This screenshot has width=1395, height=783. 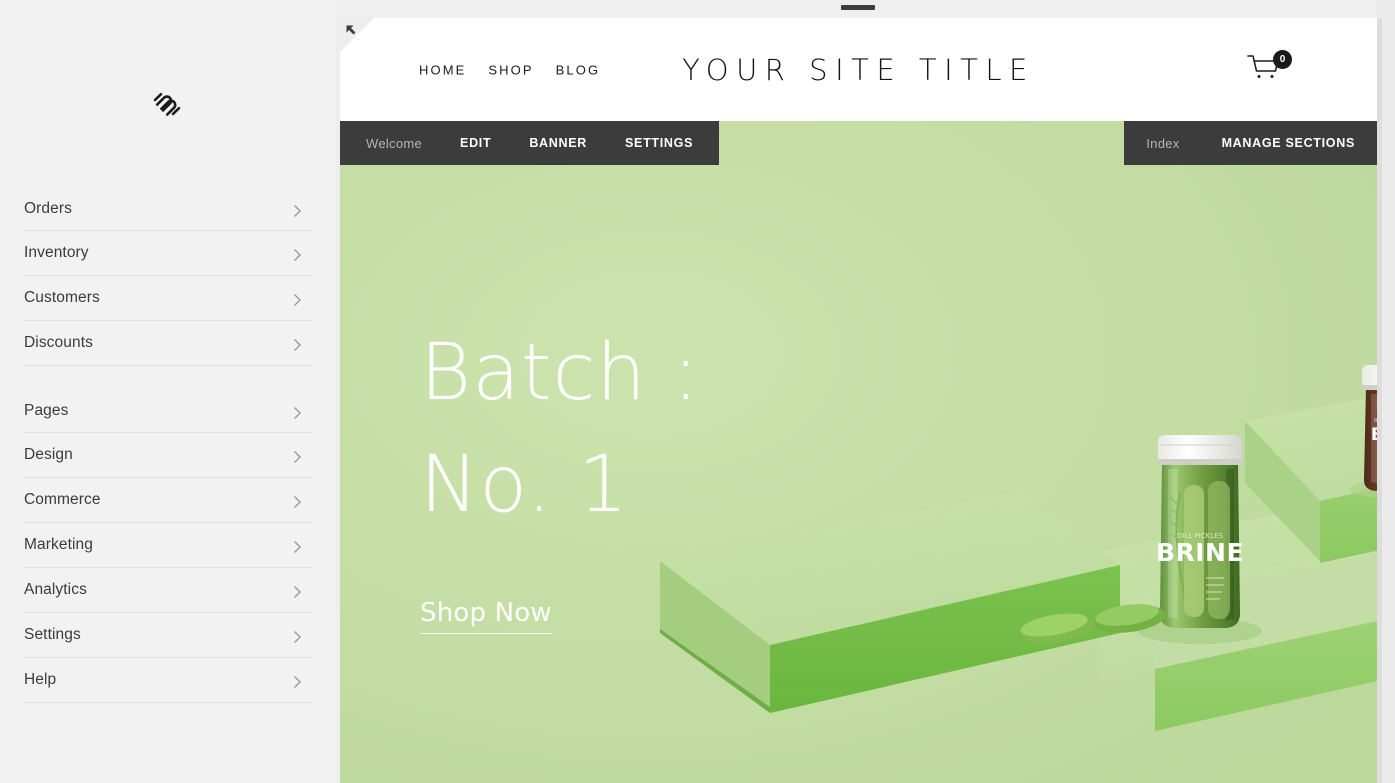 I want to click on shop-now-link: Shop Now, so click(x=486, y=616).